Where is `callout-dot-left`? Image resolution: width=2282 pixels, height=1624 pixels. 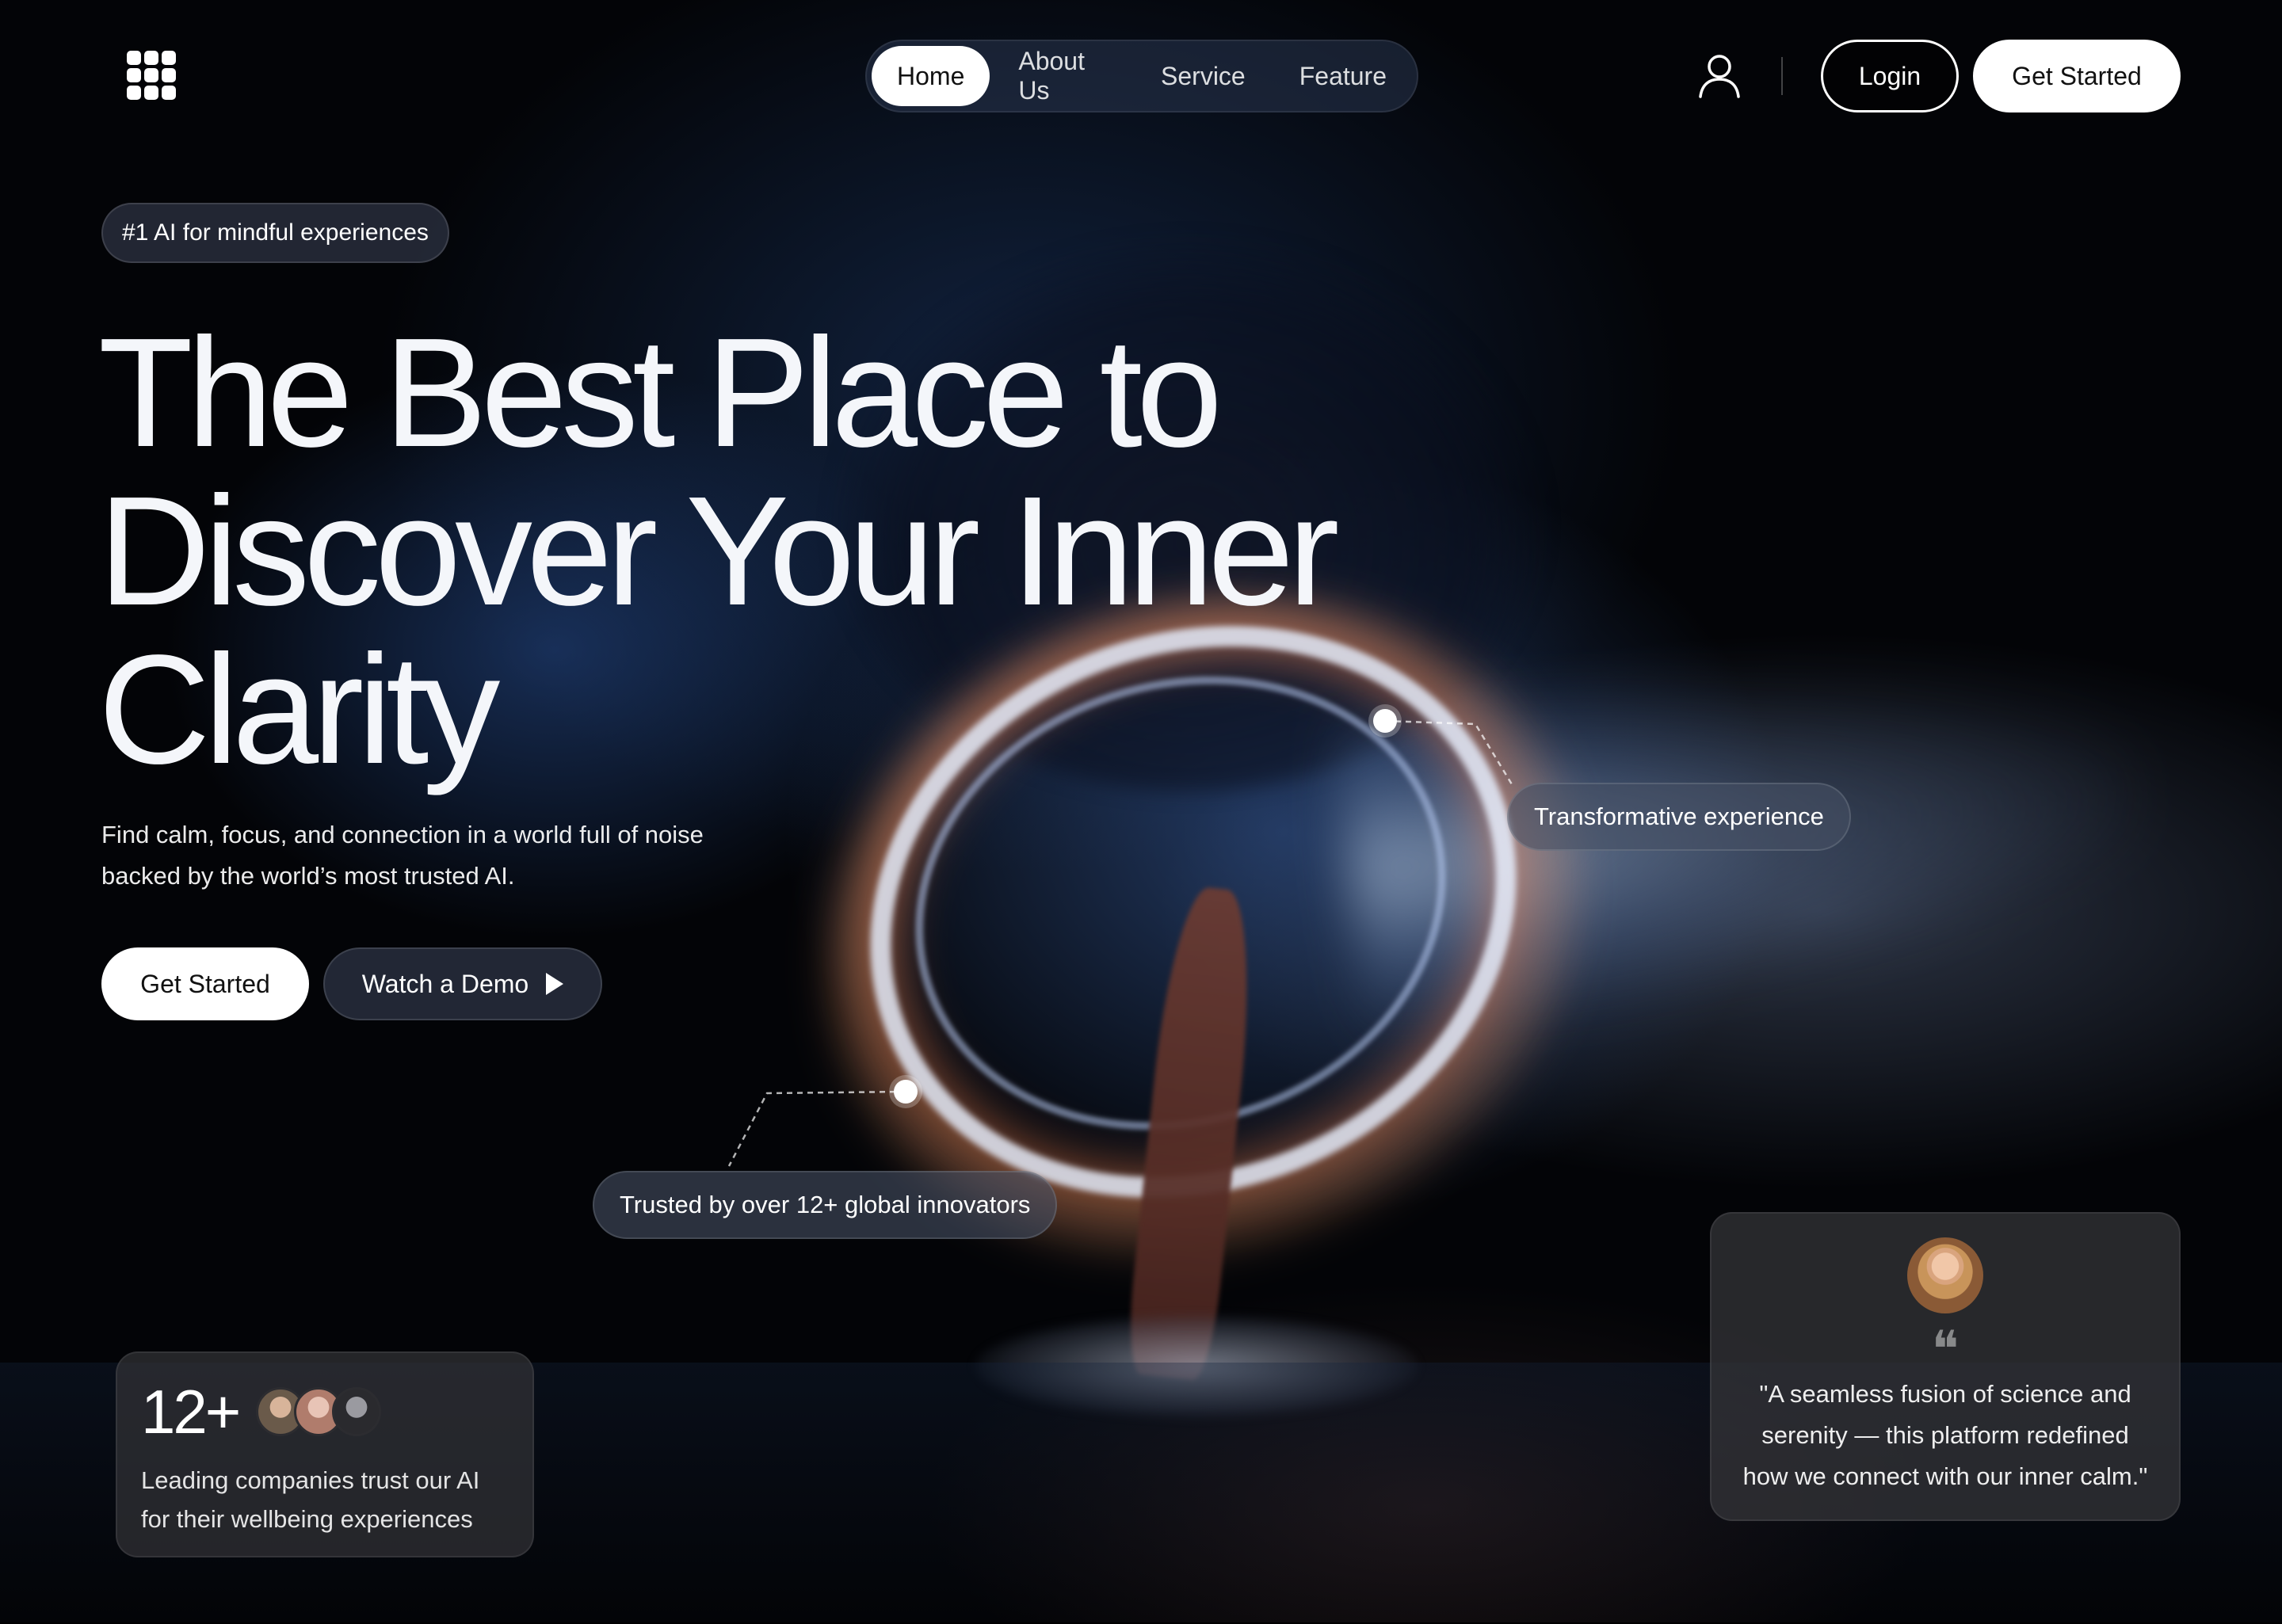
callout-dot-left is located at coordinates (906, 1092).